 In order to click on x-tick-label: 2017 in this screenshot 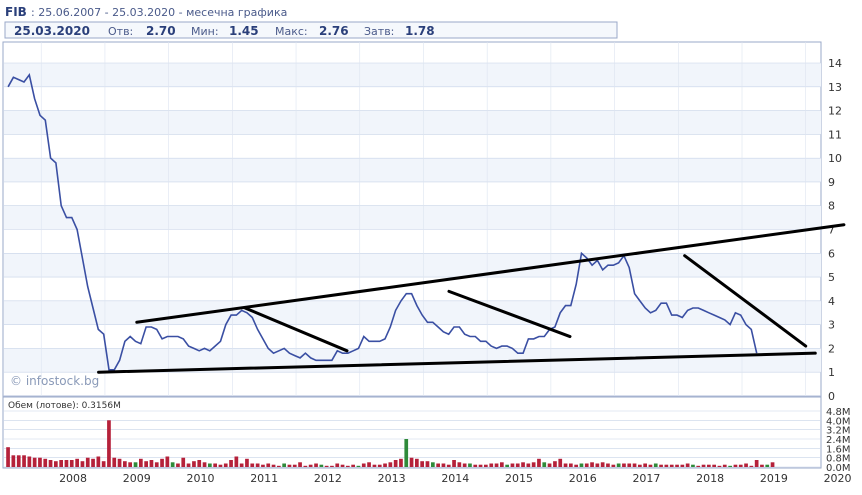, I will do `click(646, 478)`.